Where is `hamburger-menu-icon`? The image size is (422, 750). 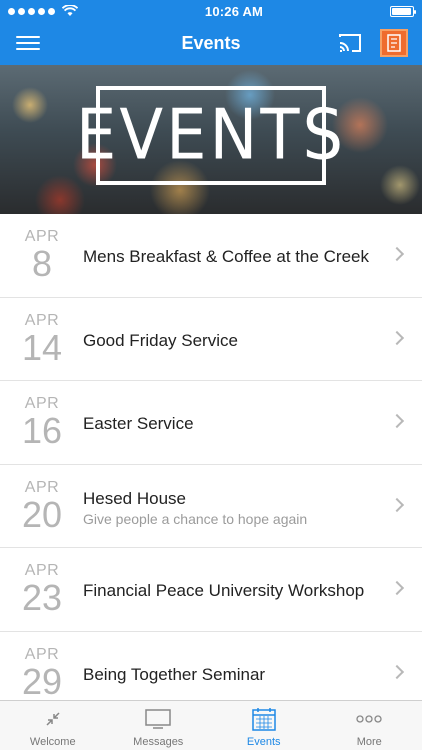 hamburger-menu-icon is located at coordinates (28, 43).